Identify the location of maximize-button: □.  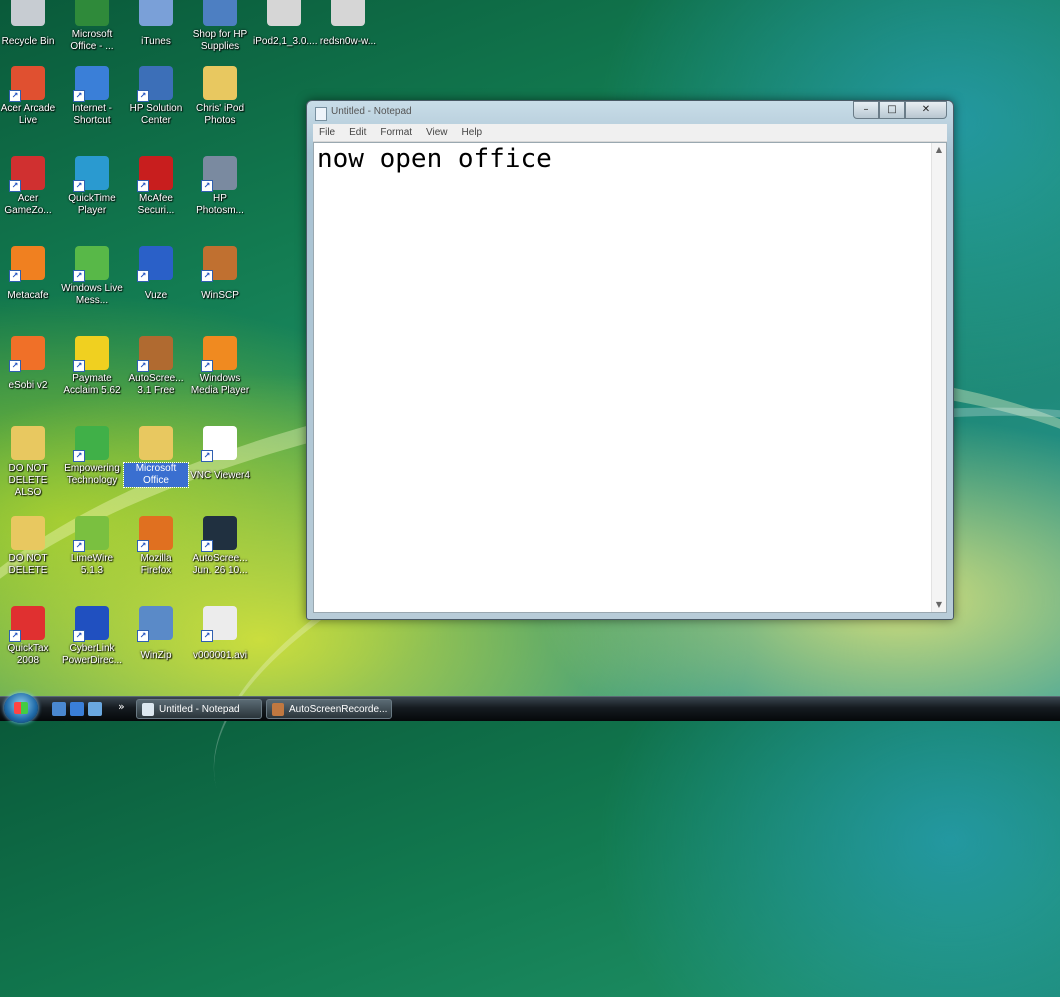
(892, 110).